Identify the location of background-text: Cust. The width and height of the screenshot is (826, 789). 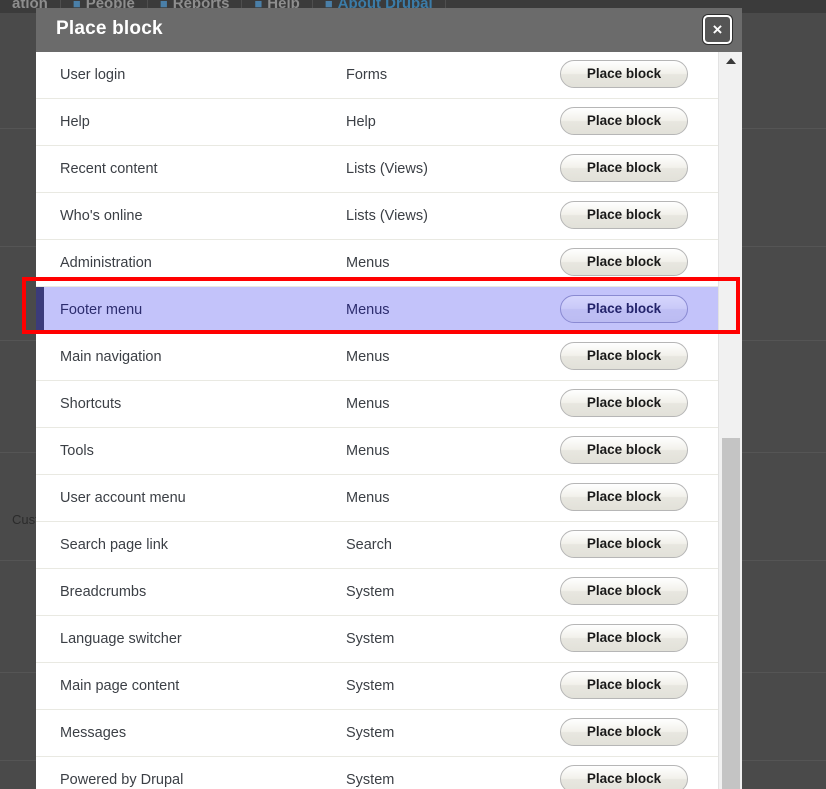
(25, 519).